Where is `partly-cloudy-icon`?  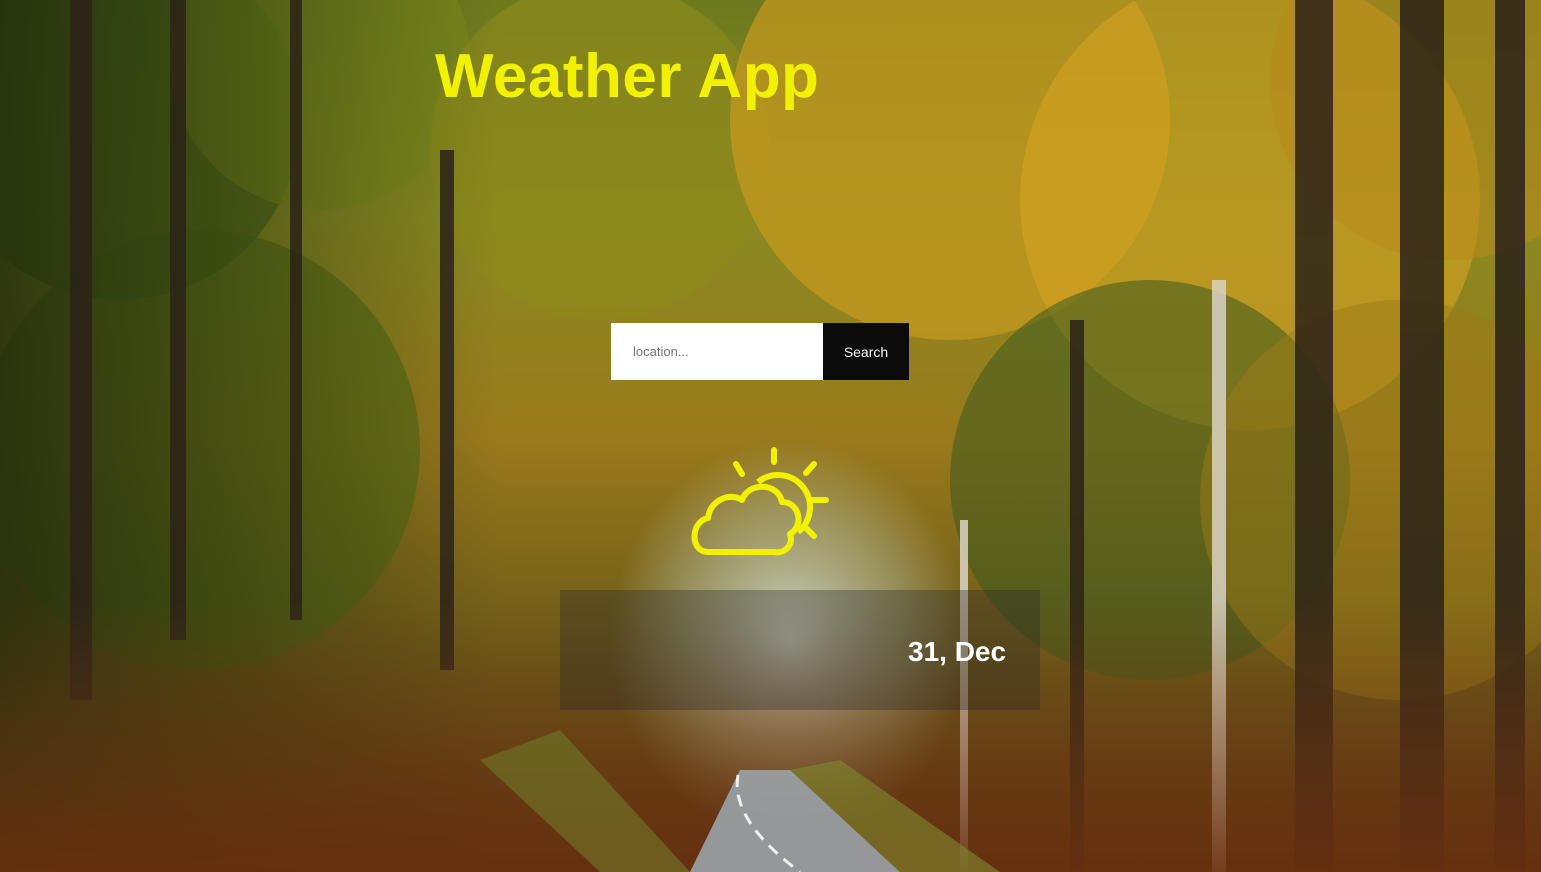
partly-cloudy-icon is located at coordinates (761, 501).